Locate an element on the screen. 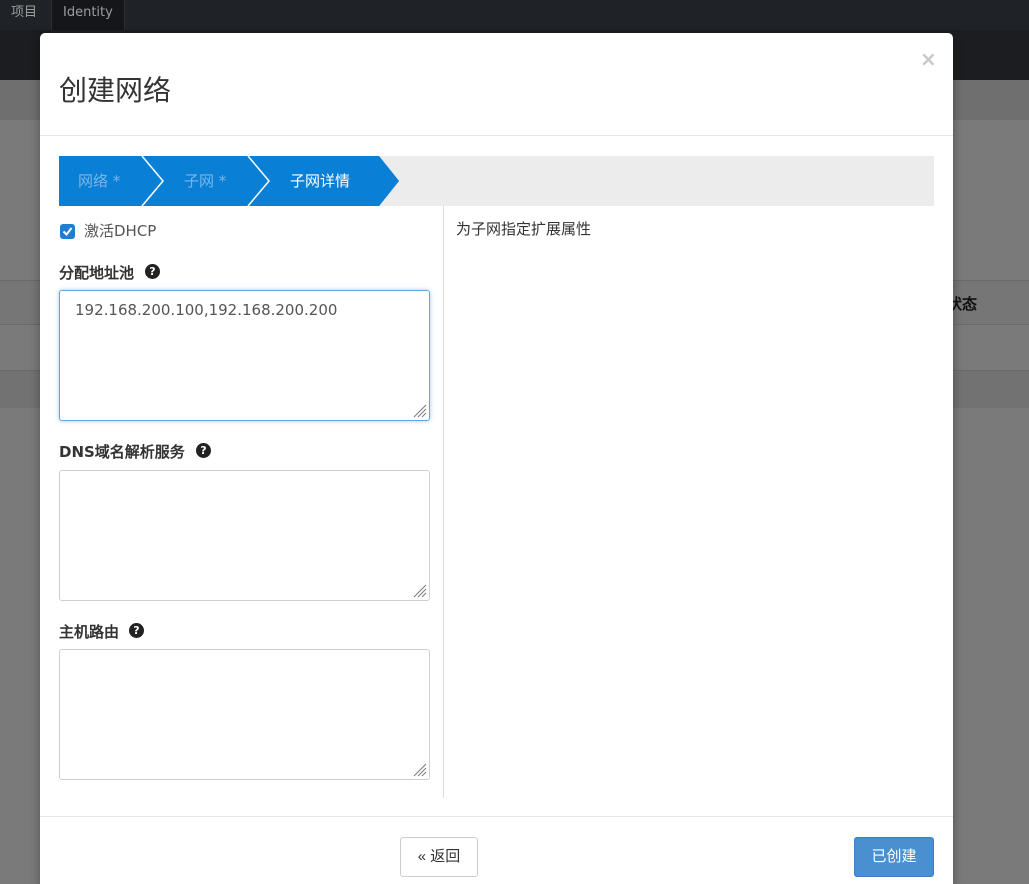  dns-textarea is located at coordinates (244, 535).